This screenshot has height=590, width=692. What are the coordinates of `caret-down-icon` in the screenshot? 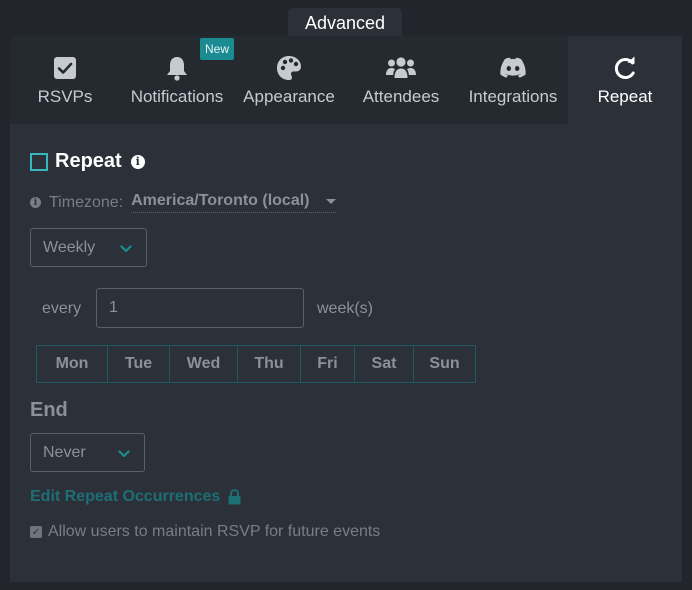 It's located at (330, 201).